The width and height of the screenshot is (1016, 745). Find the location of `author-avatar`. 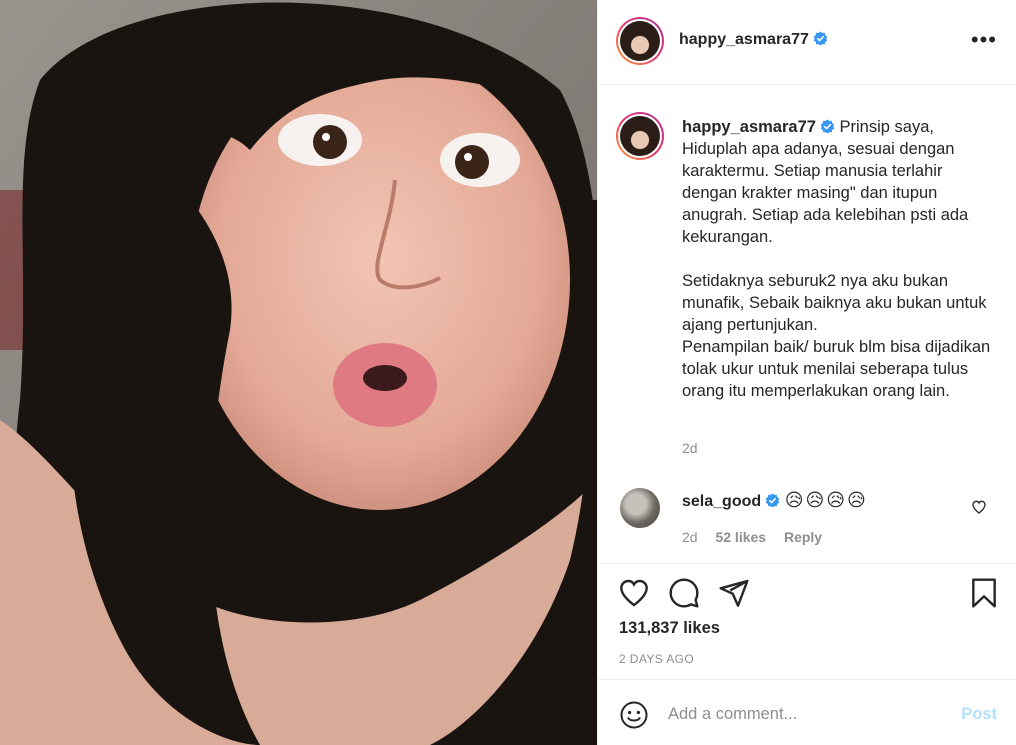

author-avatar is located at coordinates (640, 41).